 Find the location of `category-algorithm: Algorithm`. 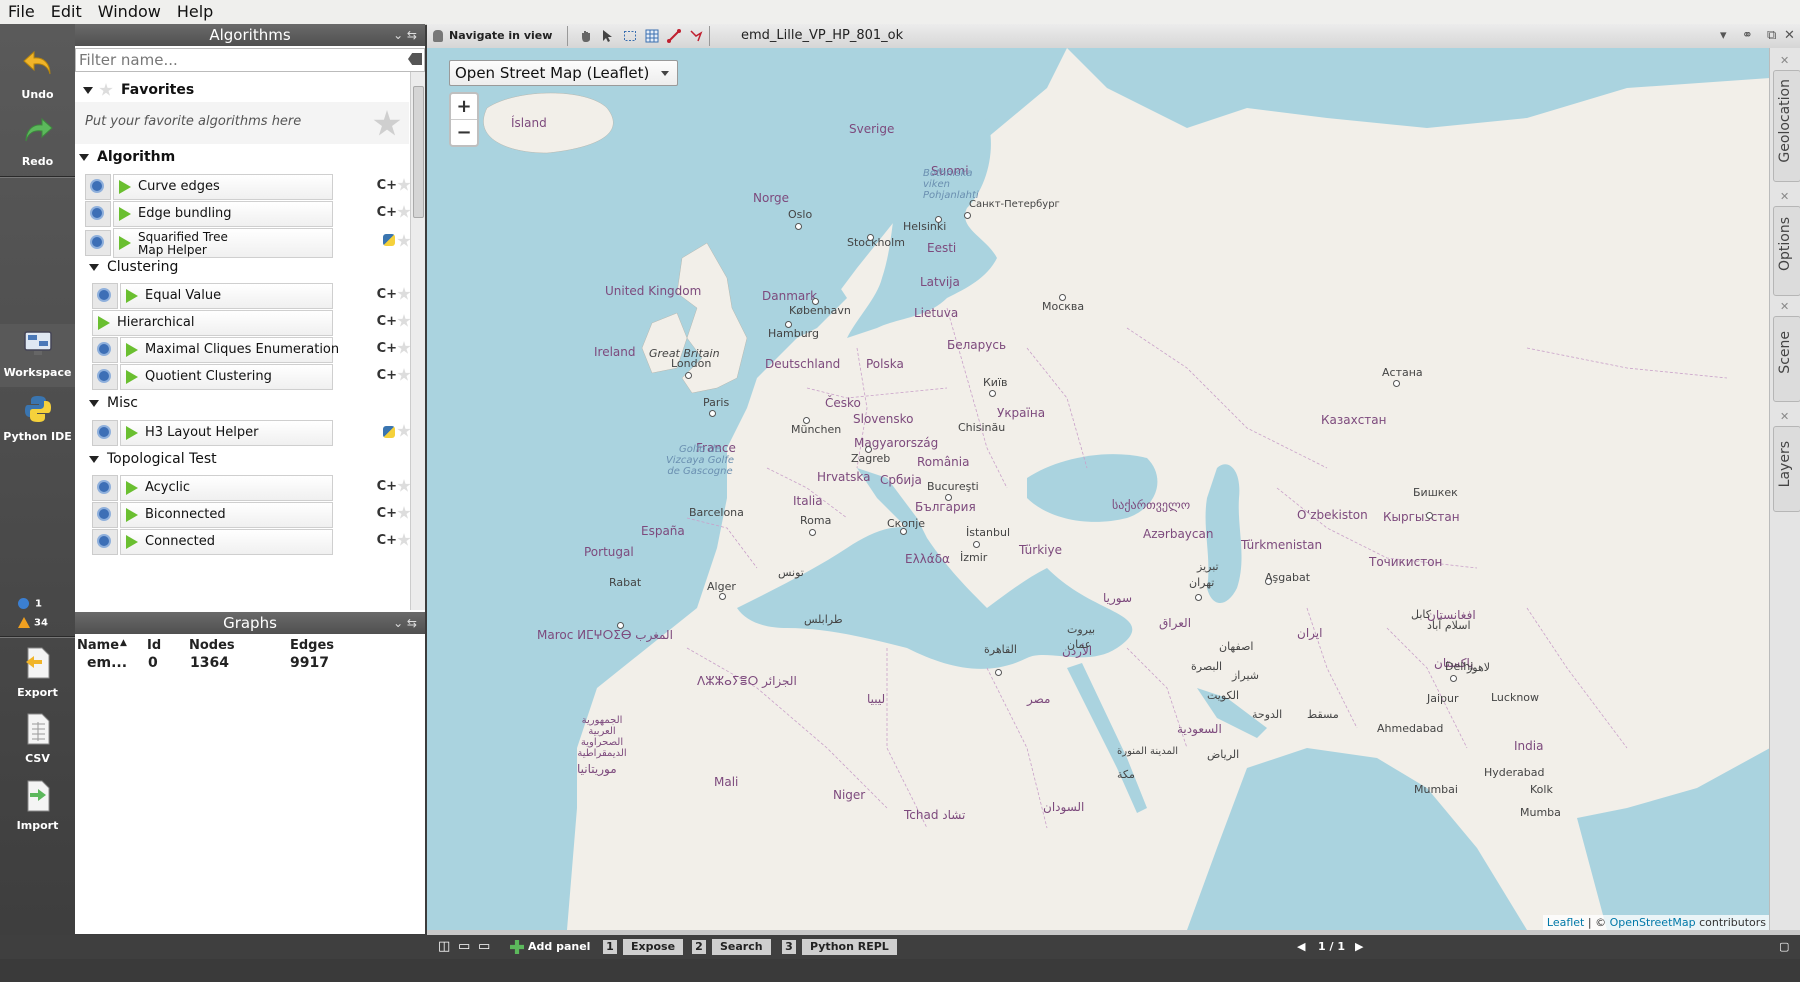

category-algorithm: Algorithm is located at coordinates (127, 157).